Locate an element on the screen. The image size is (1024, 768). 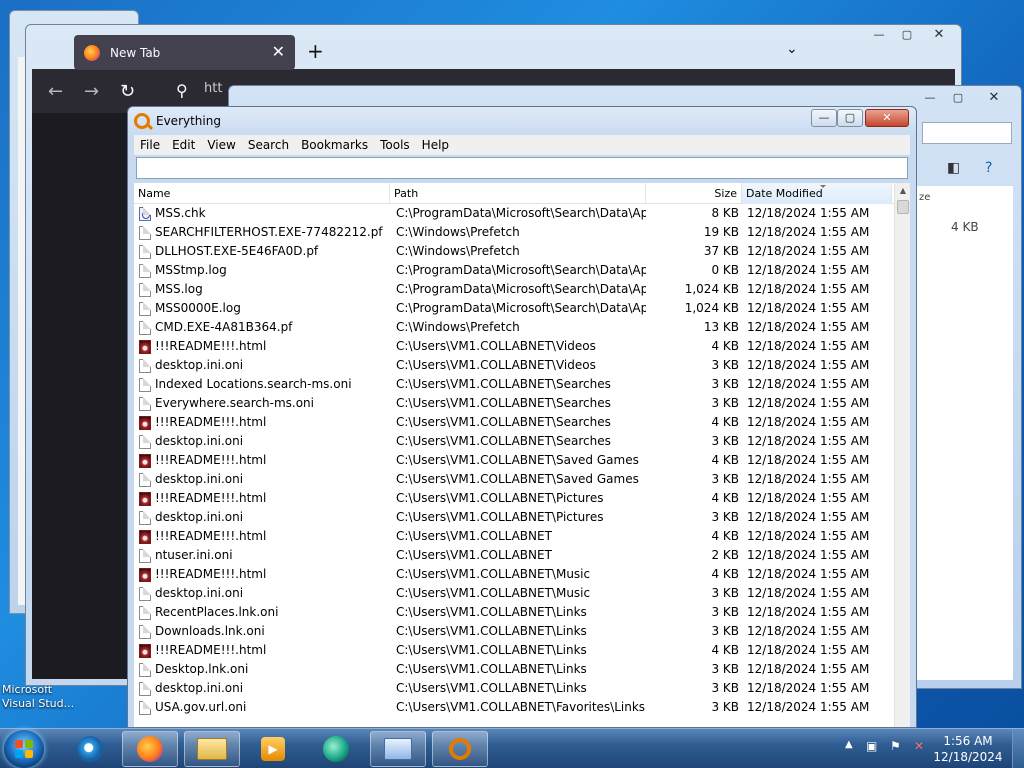
vertical-scrollbar: ▲ is located at coordinates (902, 455).